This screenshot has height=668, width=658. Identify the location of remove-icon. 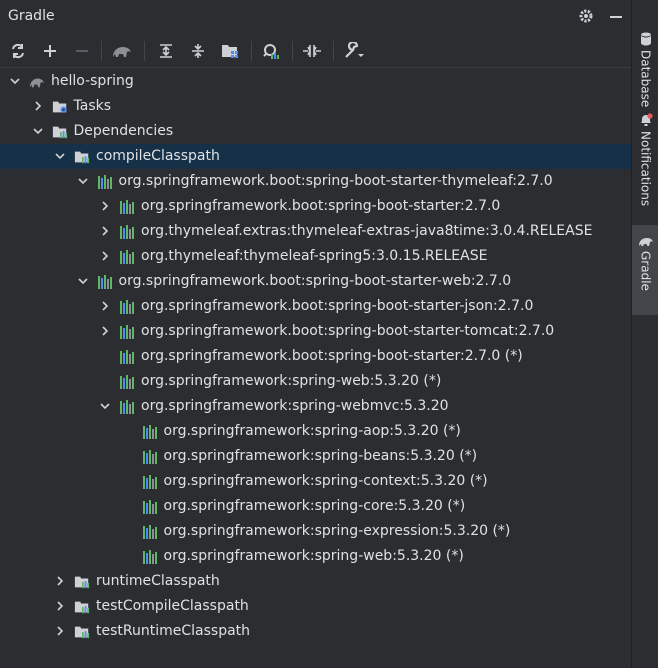
(82, 51).